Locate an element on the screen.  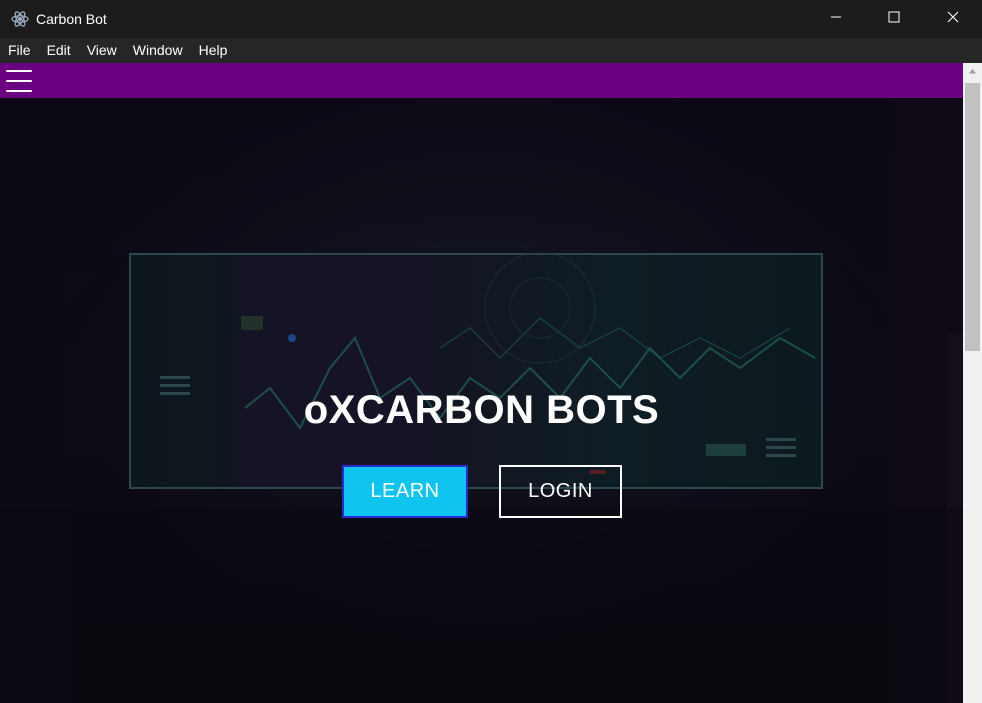
menu-help: Help is located at coordinates (213, 50).